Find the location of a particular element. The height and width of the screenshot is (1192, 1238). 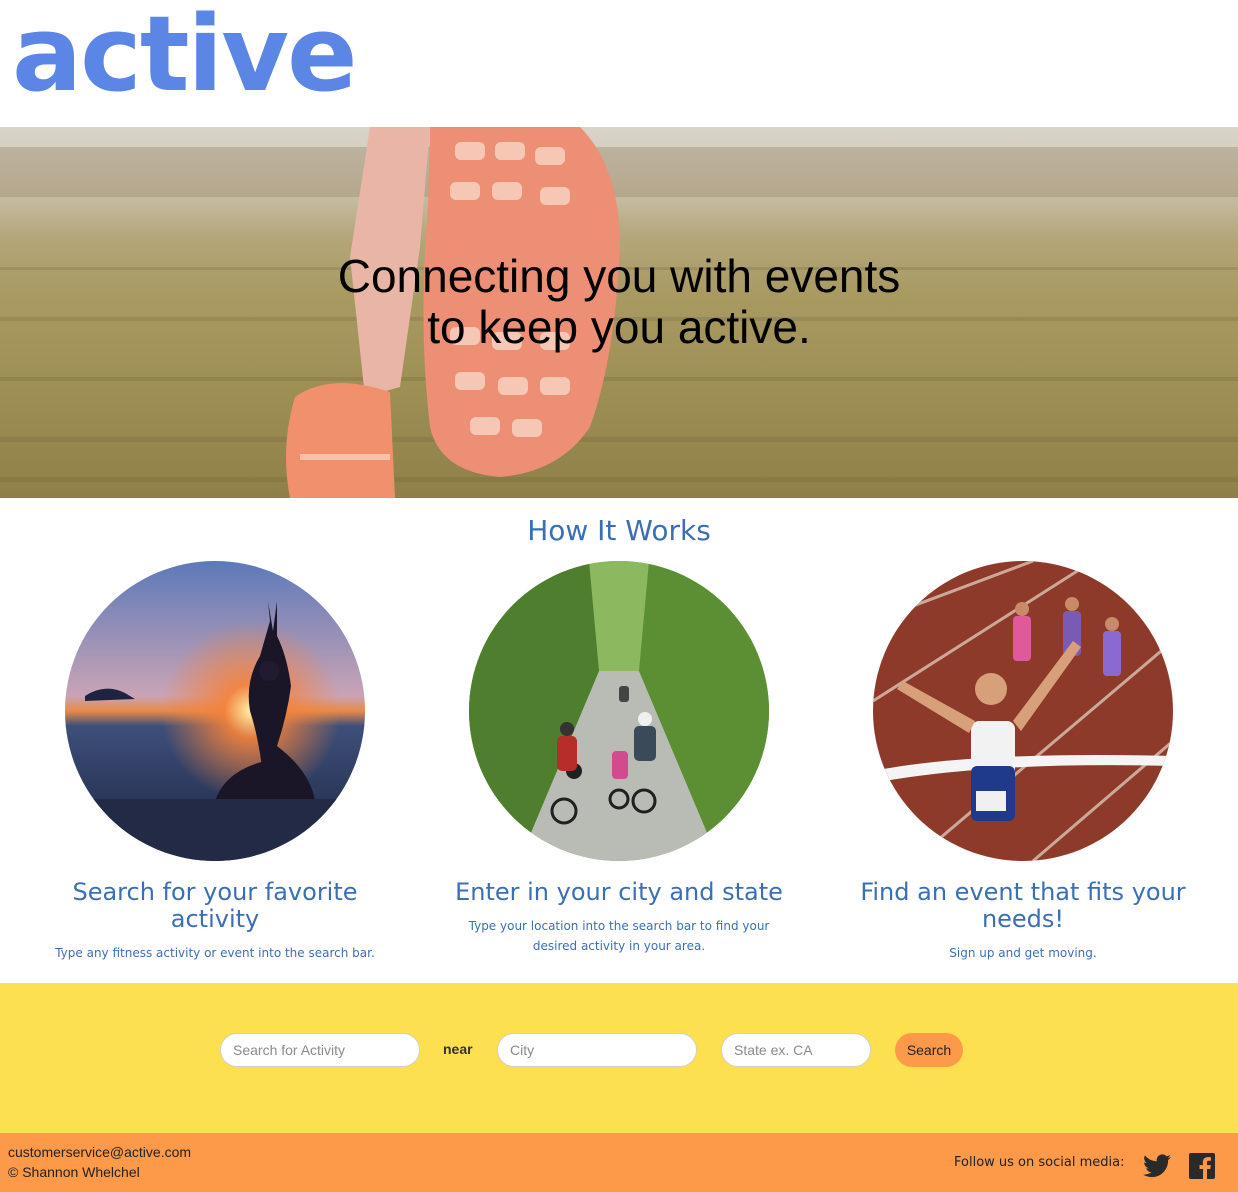

runner-finish-line-image is located at coordinates (1023, 711).